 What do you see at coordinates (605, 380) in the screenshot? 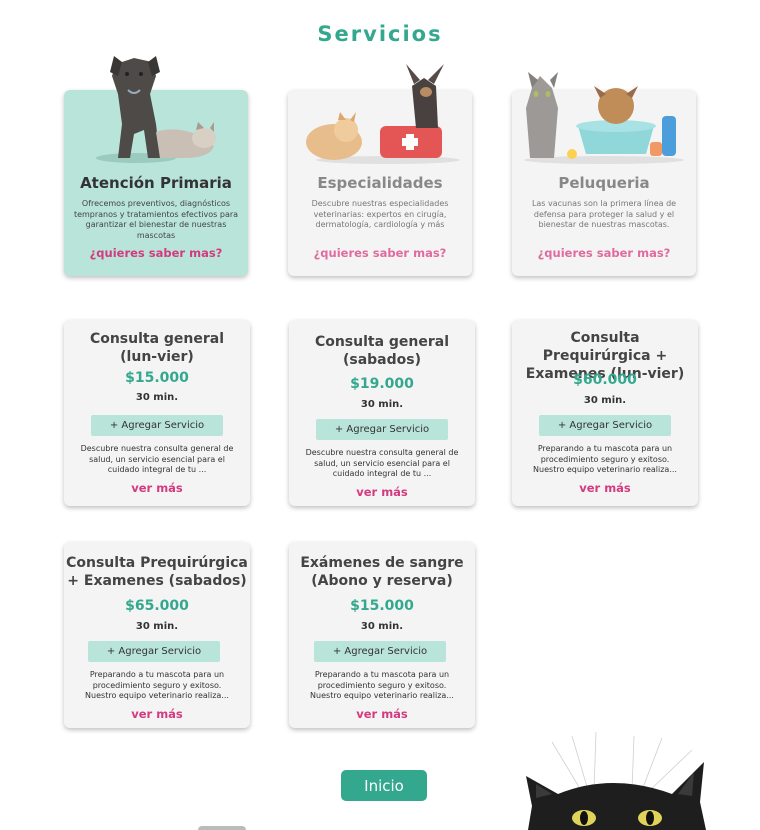
I see `service-price: $60.000` at bounding box center [605, 380].